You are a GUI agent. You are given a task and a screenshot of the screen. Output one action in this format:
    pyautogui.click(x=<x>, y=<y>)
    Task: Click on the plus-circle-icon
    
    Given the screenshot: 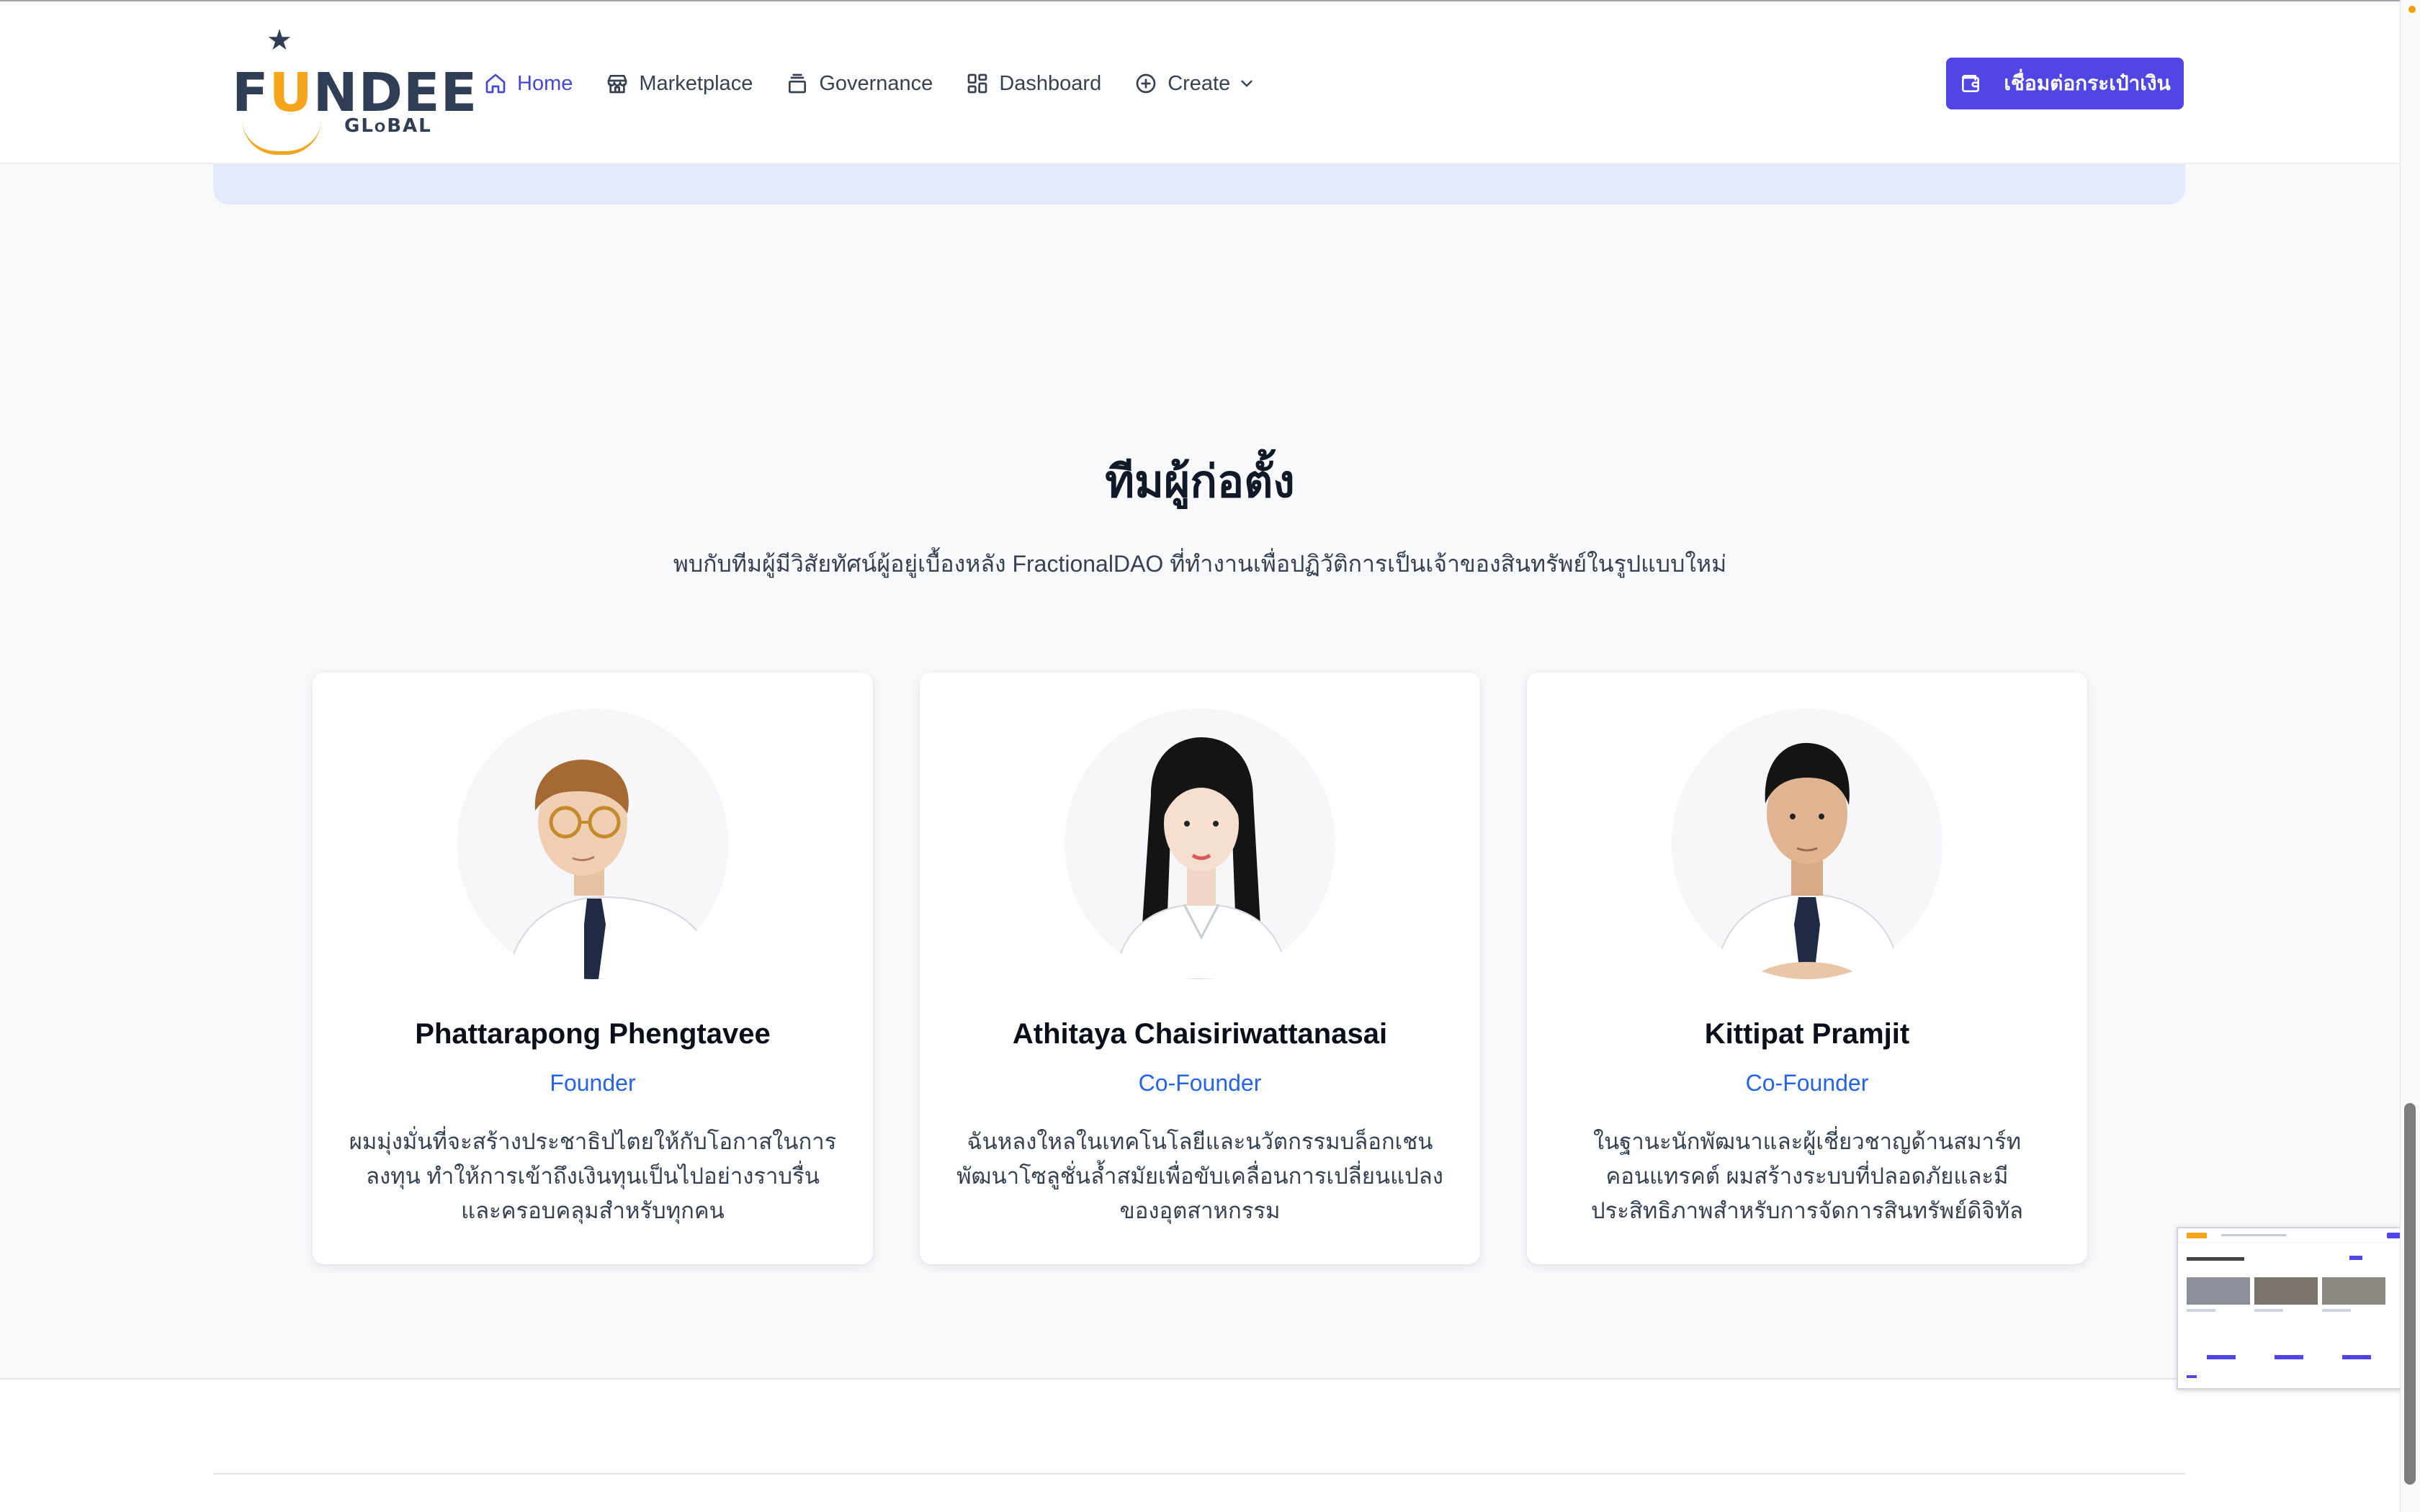 What is the action you would take?
    pyautogui.click(x=1146, y=83)
    